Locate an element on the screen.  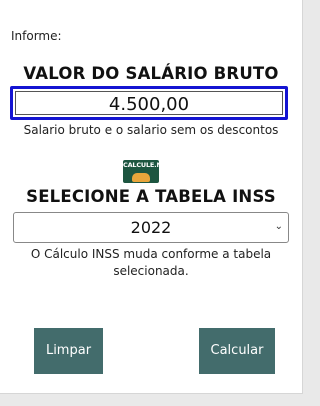
inss-table-select: 2022 ⌄ is located at coordinates (151, 227).